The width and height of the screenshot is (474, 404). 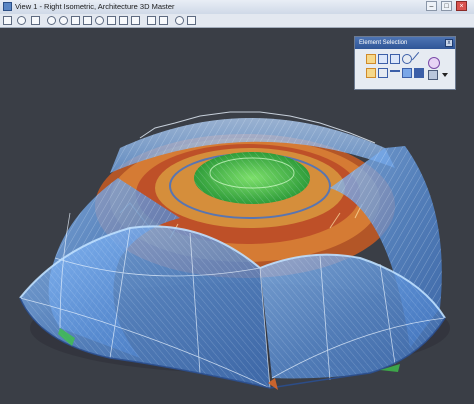 What do you see at coordinates (446, 6) in the screenshot?
I see `maximize-button: □` at bounding box center [446, 6].